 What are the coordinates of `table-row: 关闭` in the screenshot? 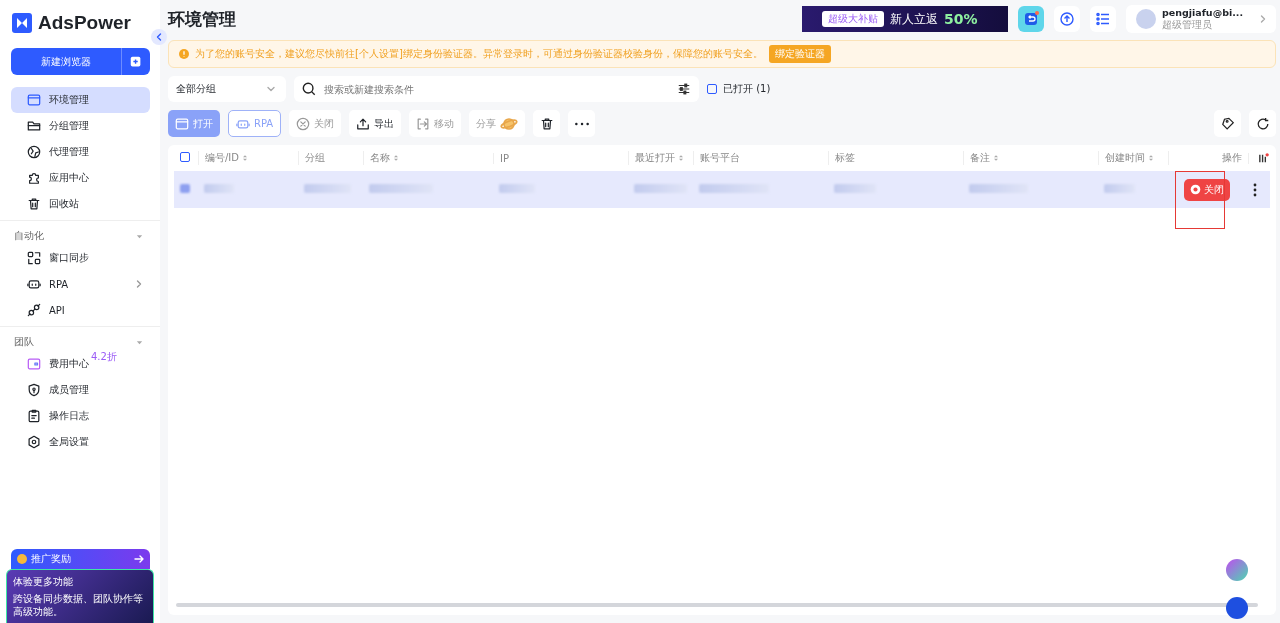 It's located at (722, 189).